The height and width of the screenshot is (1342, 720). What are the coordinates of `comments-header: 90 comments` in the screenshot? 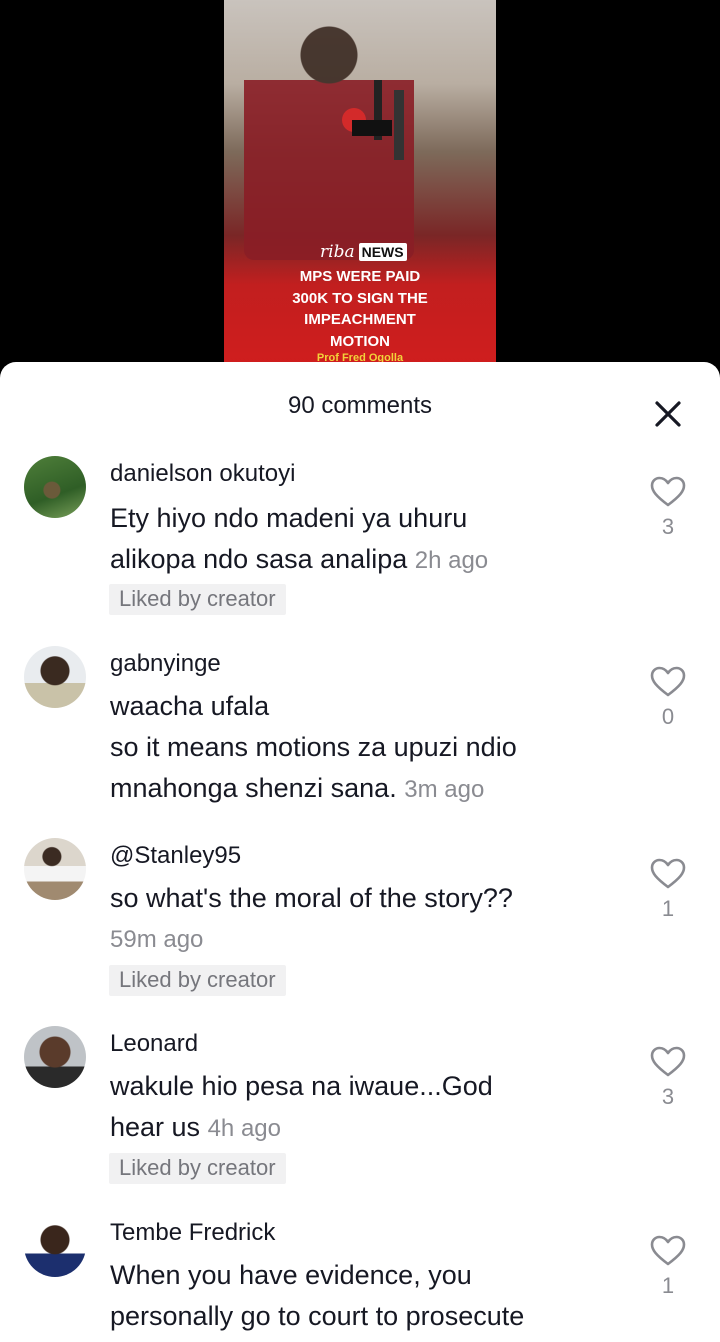 It's located at (360, 407).